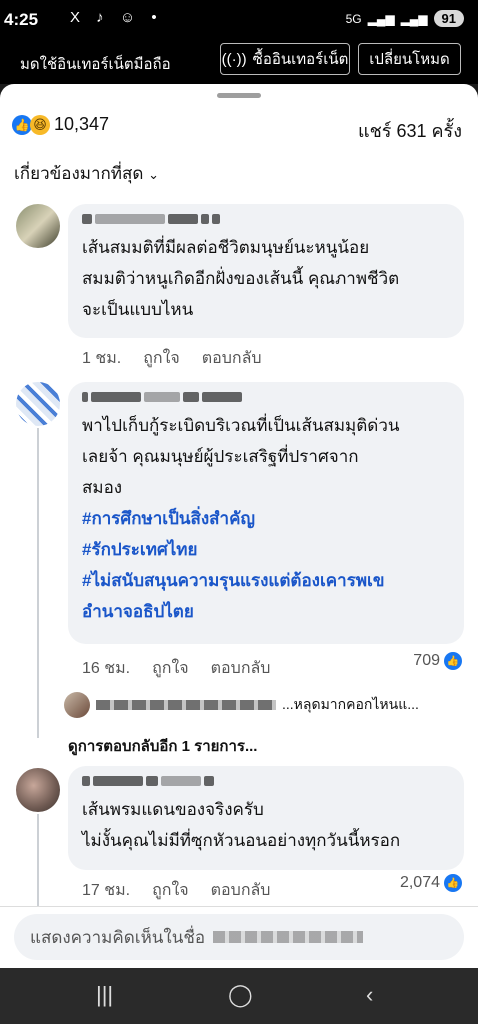 The width and height of the screenshot is (478, 1024). Describe the element at coordinates (106, 668) in the screenshot. I see `comment-time: 16 ชม.` at that location.